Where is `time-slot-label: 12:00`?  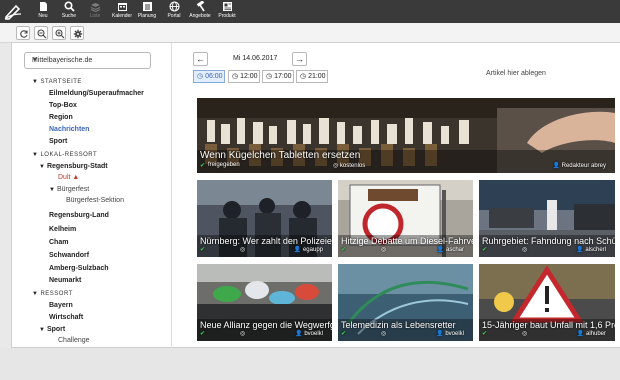
time-slot-label: 12:00 is located at coordinates (249, 76).